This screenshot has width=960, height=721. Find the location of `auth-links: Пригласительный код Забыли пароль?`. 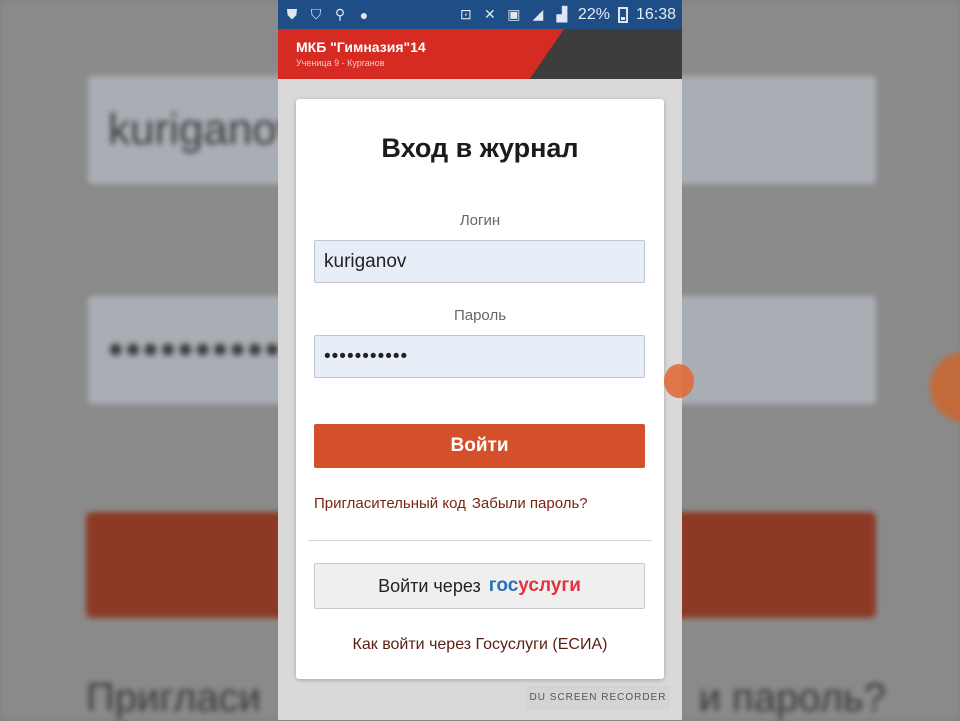

auth-links: Пригласительный код Забыли пароль? is located at coordinates (480, 503).